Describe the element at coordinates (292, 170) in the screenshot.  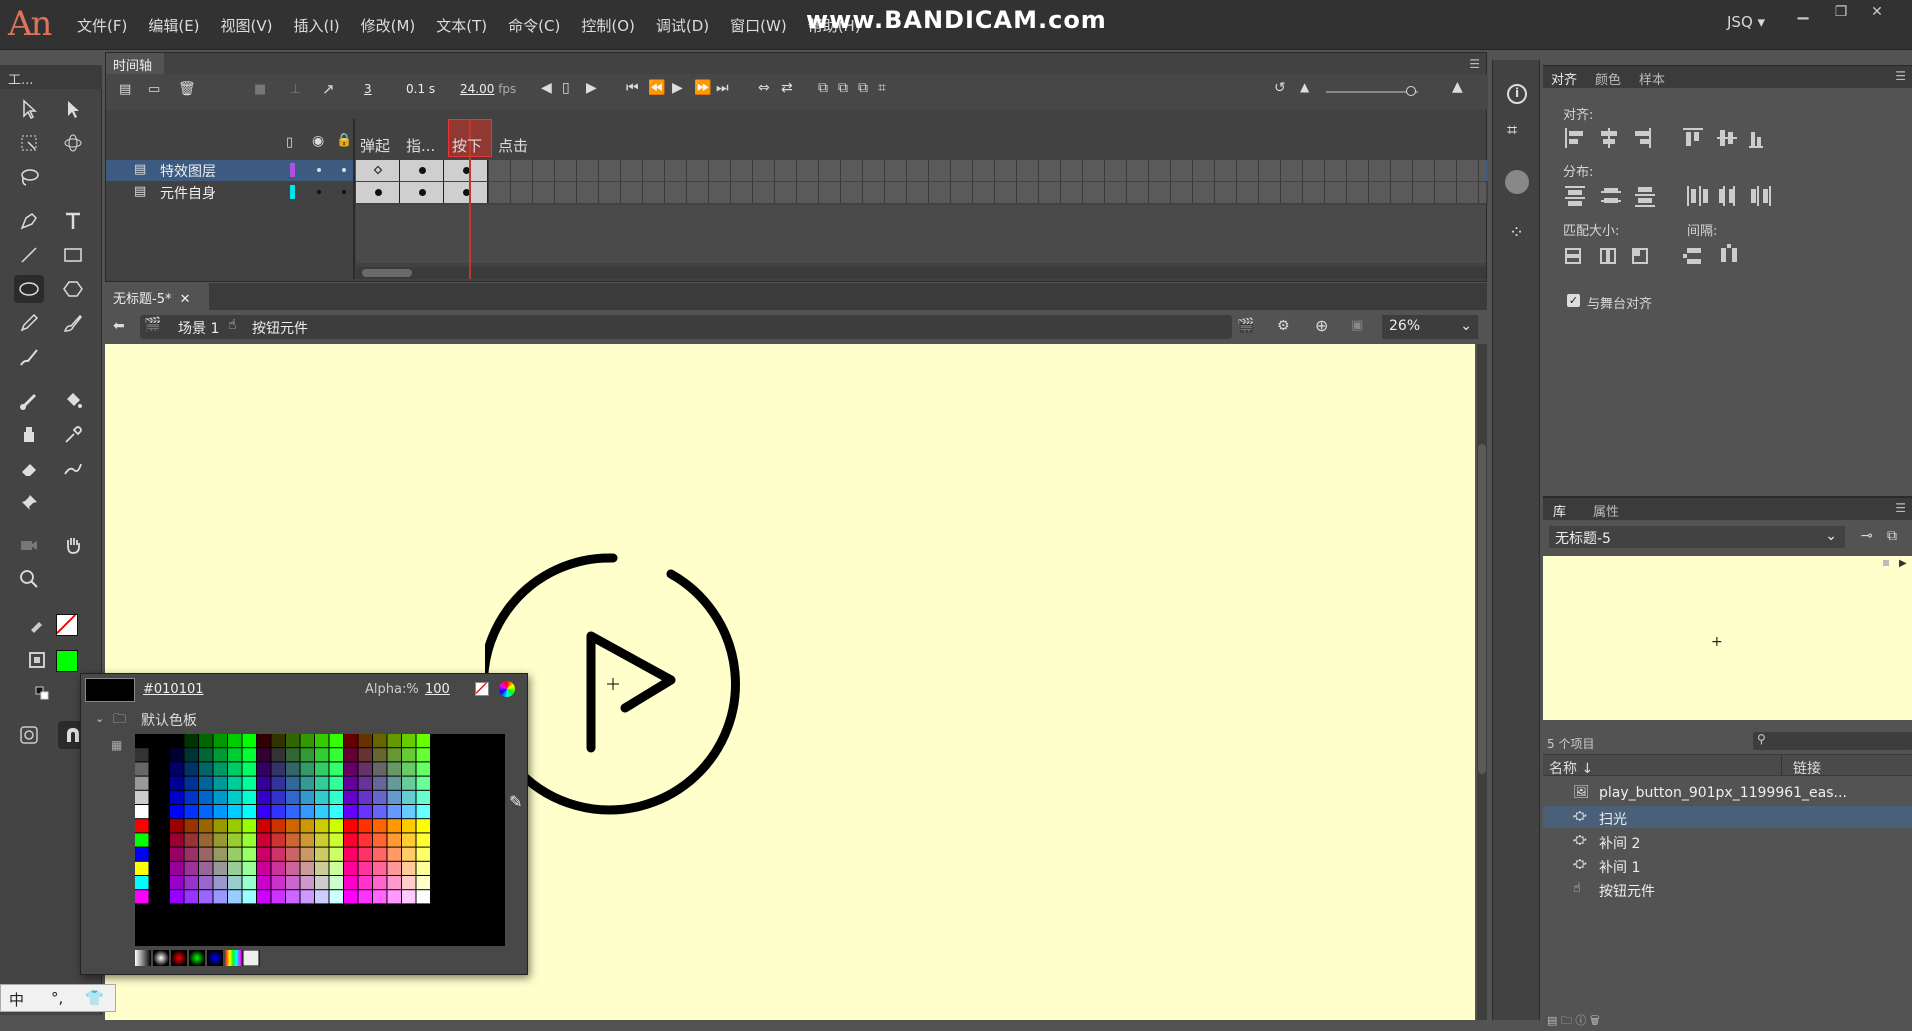
I see `layer-color-swatch` at that location.